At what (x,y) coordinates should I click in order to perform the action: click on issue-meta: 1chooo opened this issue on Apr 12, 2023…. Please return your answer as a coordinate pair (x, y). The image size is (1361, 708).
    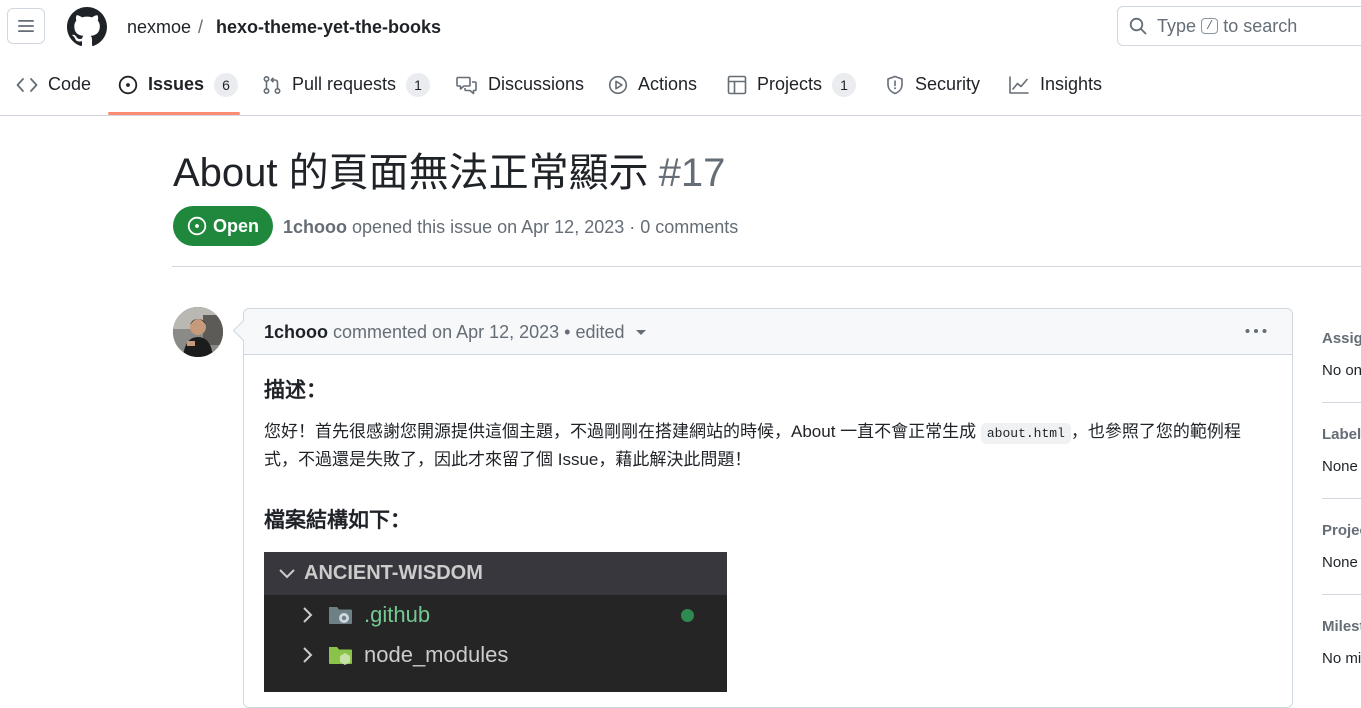
    Looking at the image, I should click on (510, 227).